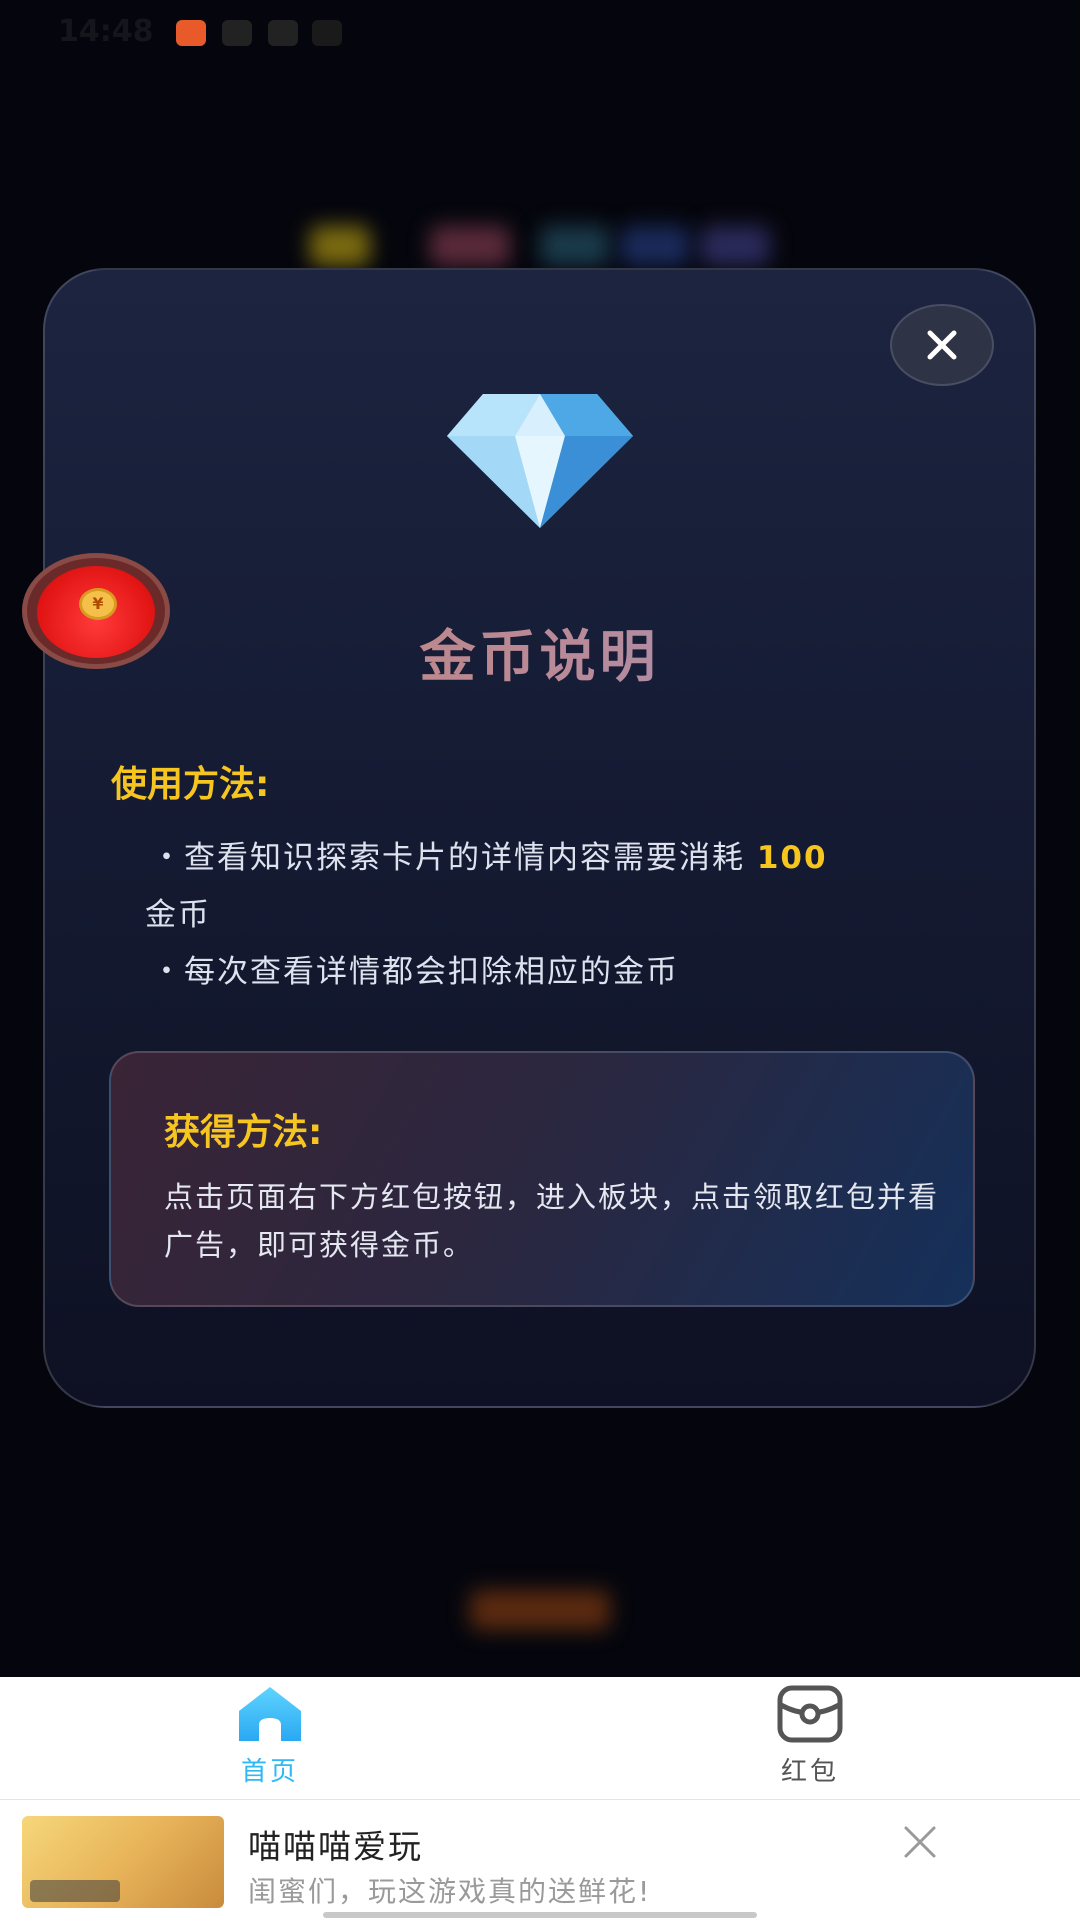 The image size is (1080, 1921). I want to click on ad-banner: 喵喵喵爱玩 闺蜜们，玩这游戏真的送鲜花!, so click(540, 1860).